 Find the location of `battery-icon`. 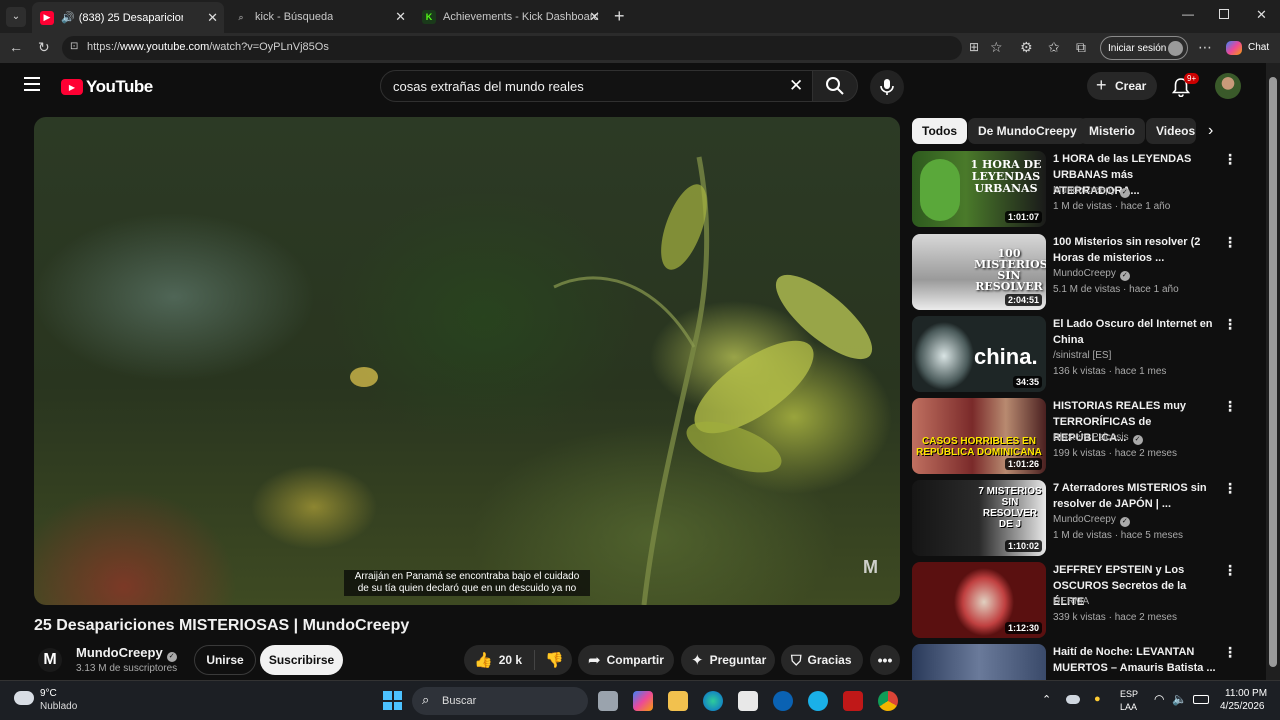

battery-icon is located at coordinates (1201, 699).